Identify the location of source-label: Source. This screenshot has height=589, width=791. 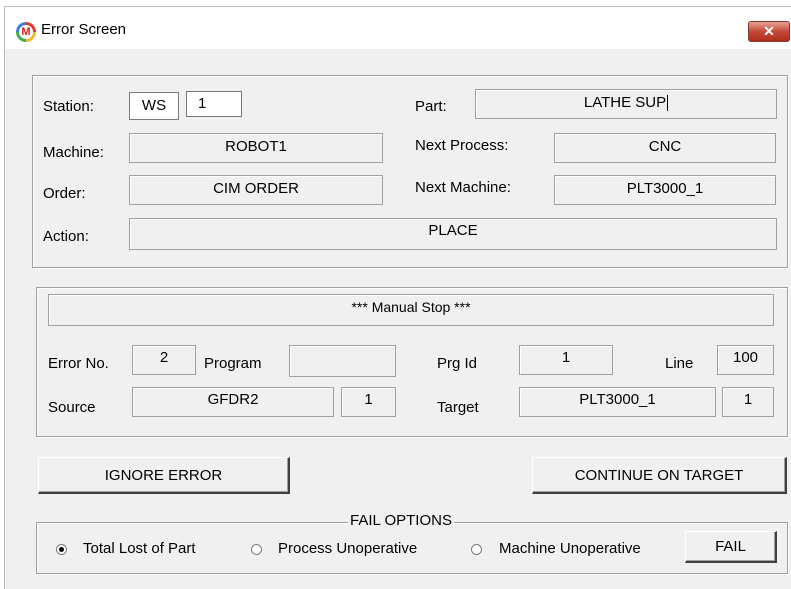
(72, 407).